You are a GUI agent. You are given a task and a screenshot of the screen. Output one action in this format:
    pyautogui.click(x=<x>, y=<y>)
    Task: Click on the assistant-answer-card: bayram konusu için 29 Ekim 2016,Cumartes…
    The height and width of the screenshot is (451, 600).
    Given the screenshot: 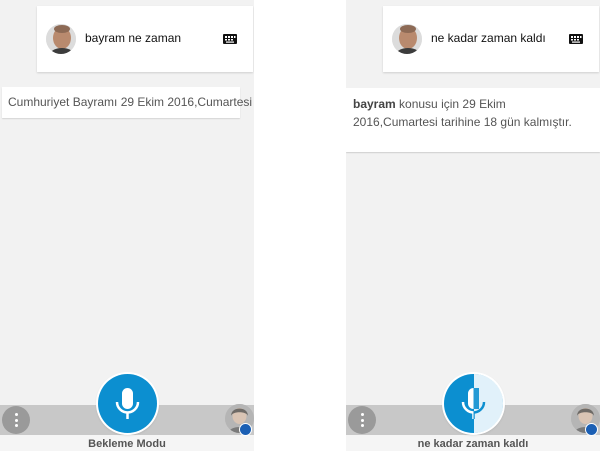 What is the action you would take?
    pyautogui.click(x=473, y=120)
    